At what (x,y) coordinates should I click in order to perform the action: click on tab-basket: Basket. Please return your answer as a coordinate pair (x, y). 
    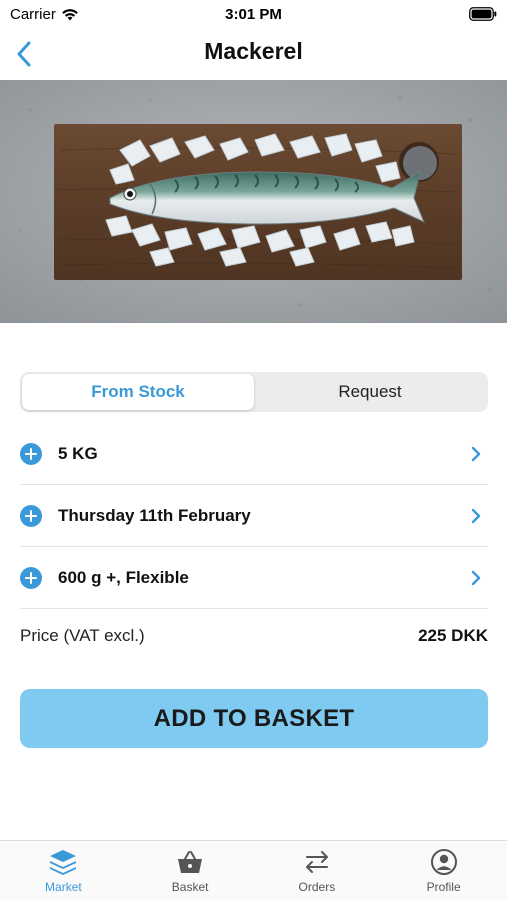
    Looking at the image, I should click on (190, 870).